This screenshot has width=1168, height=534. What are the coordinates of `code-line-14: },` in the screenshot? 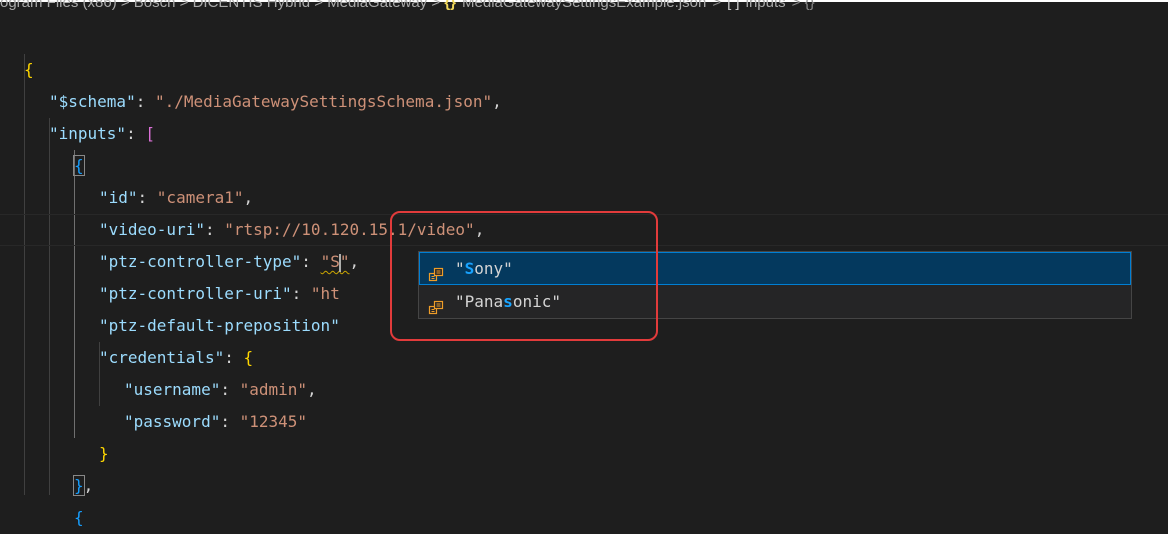 It's located at (83, 486).